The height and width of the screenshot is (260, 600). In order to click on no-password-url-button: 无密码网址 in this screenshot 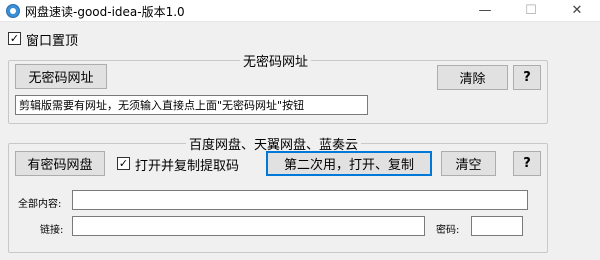, I will do `click(61, 76)`.